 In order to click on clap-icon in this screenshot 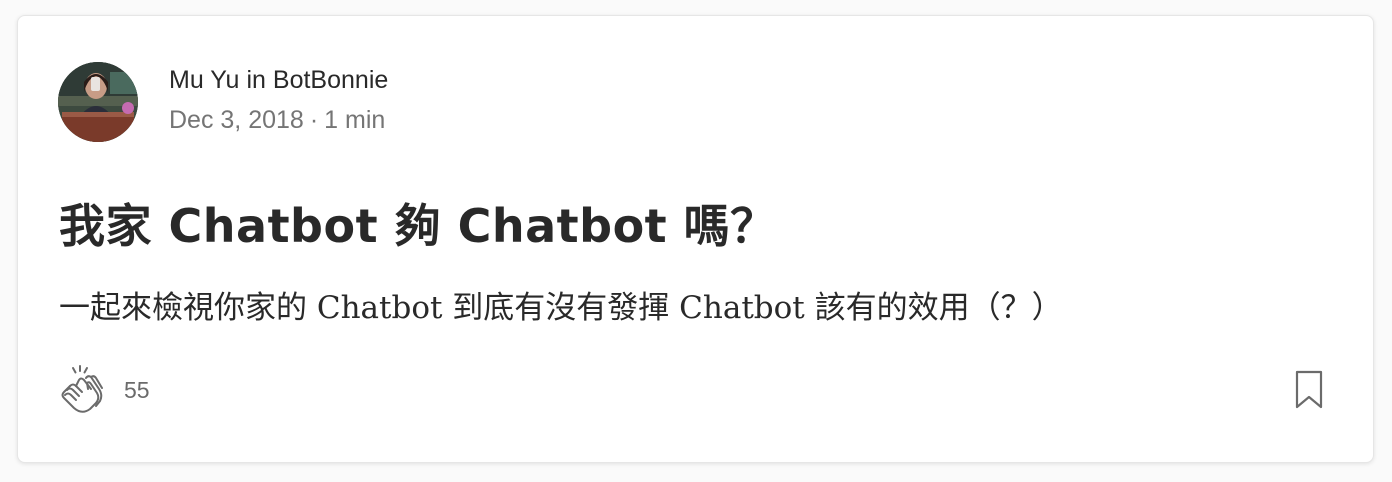, I will do `click(84, 390)`.